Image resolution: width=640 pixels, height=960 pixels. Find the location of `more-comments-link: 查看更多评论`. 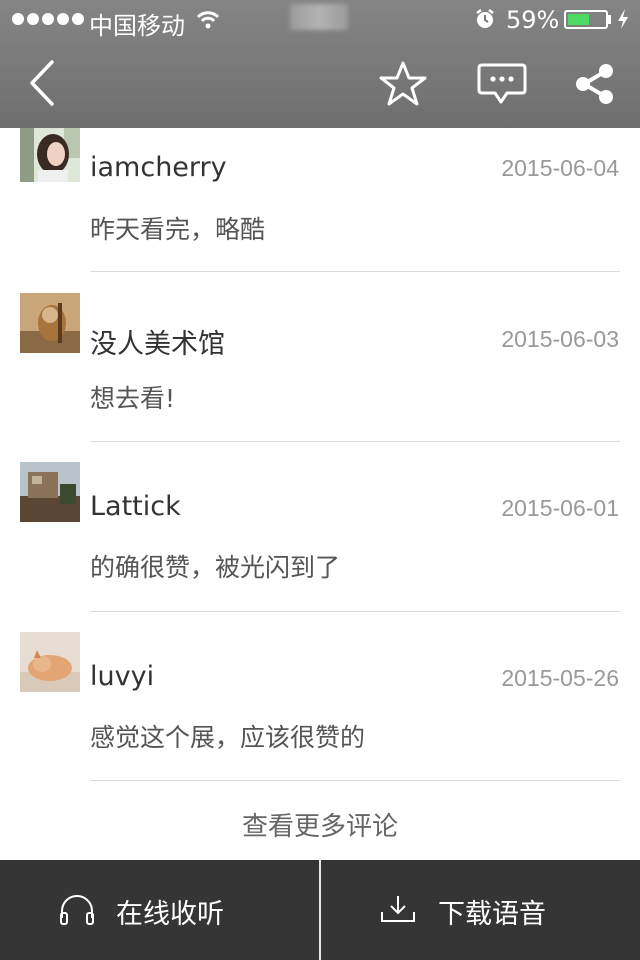

more-comments-link: 查看更多评论 is located at coordinates (320, 824).